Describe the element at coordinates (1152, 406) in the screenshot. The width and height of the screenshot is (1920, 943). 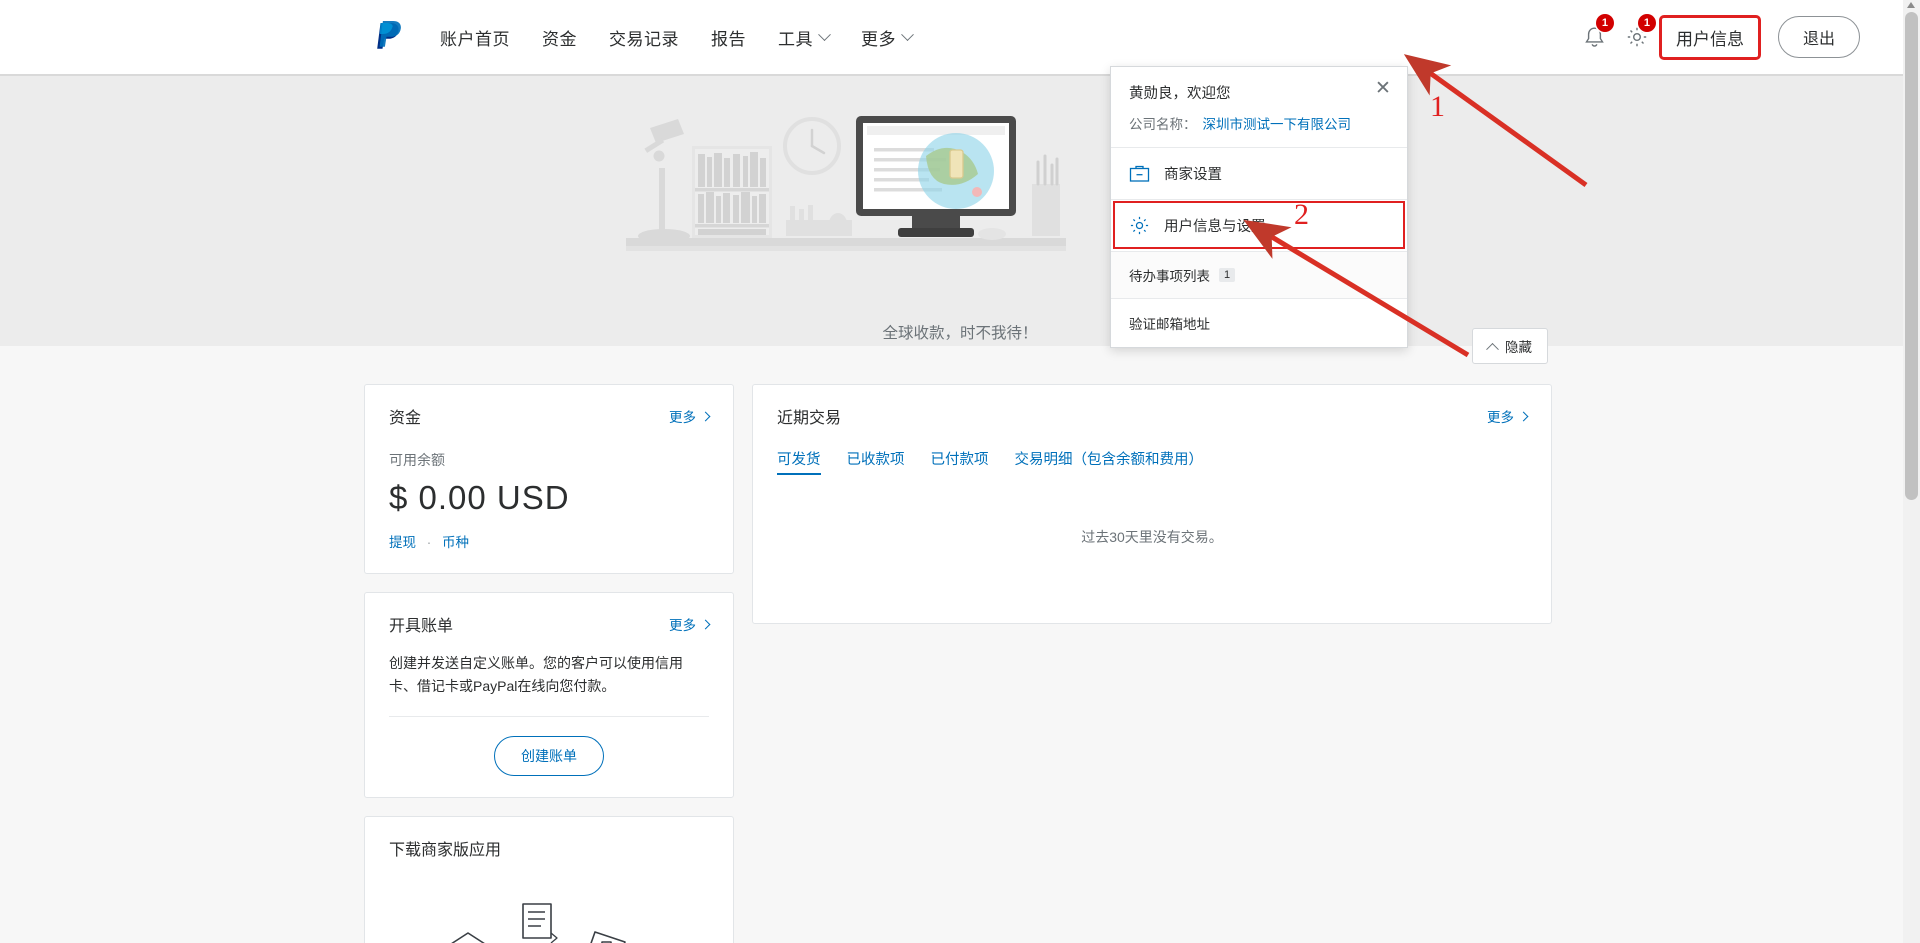
I see `transactions-card-header: 近期交易 更多` at that location.